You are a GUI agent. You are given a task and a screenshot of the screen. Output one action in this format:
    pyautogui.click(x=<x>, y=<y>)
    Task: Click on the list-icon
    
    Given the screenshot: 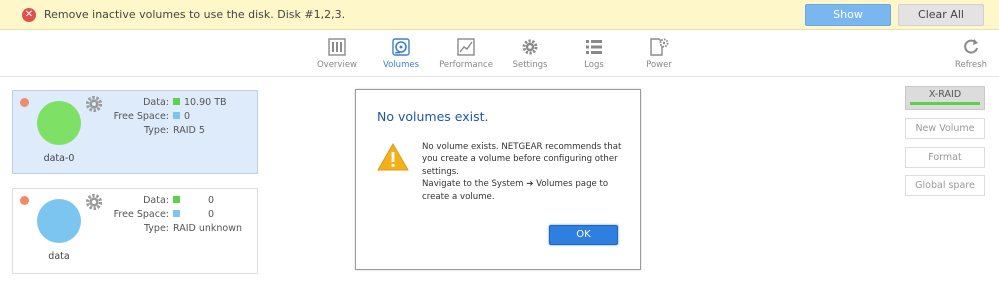 What is the action you would take?
    pyautogui.click(x=594, y=47)
    